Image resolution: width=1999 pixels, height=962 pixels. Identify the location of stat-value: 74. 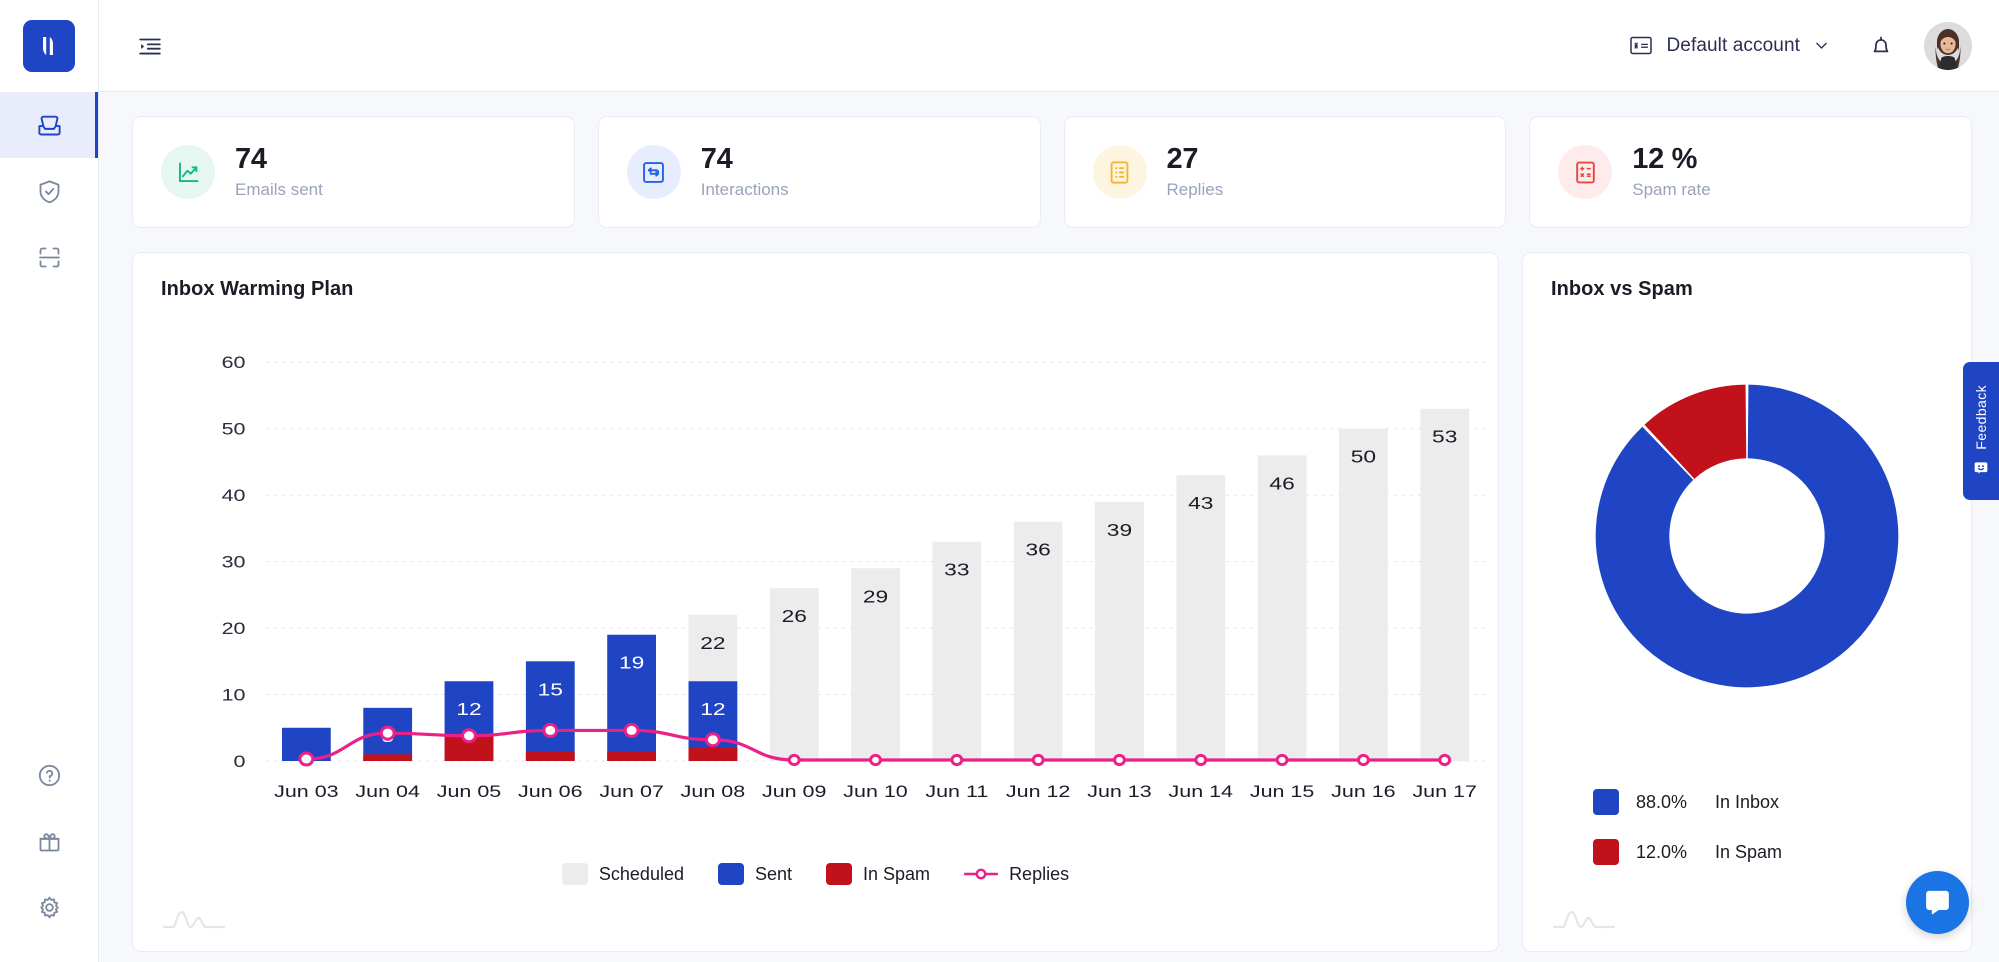
(251, 158).